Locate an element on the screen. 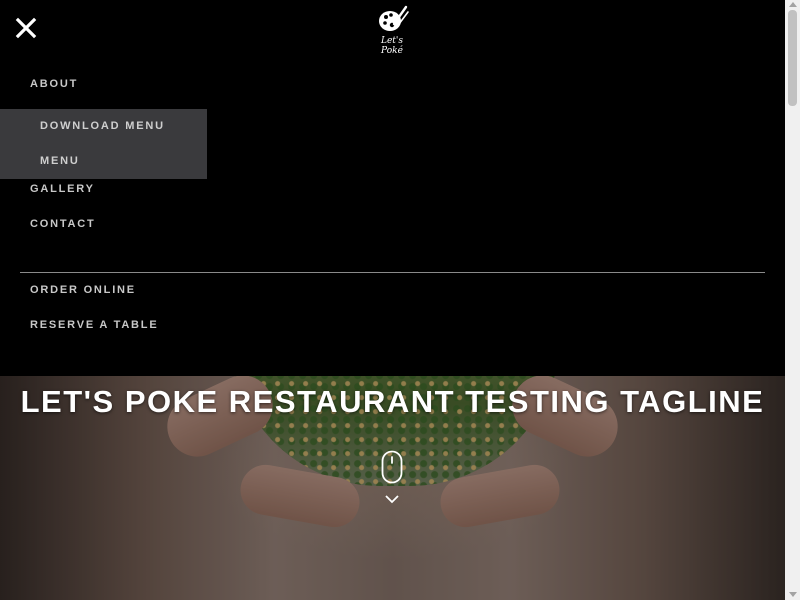 The width and height of the screenshot is (800, 600). close-icon is located at coordinates (26, 28).